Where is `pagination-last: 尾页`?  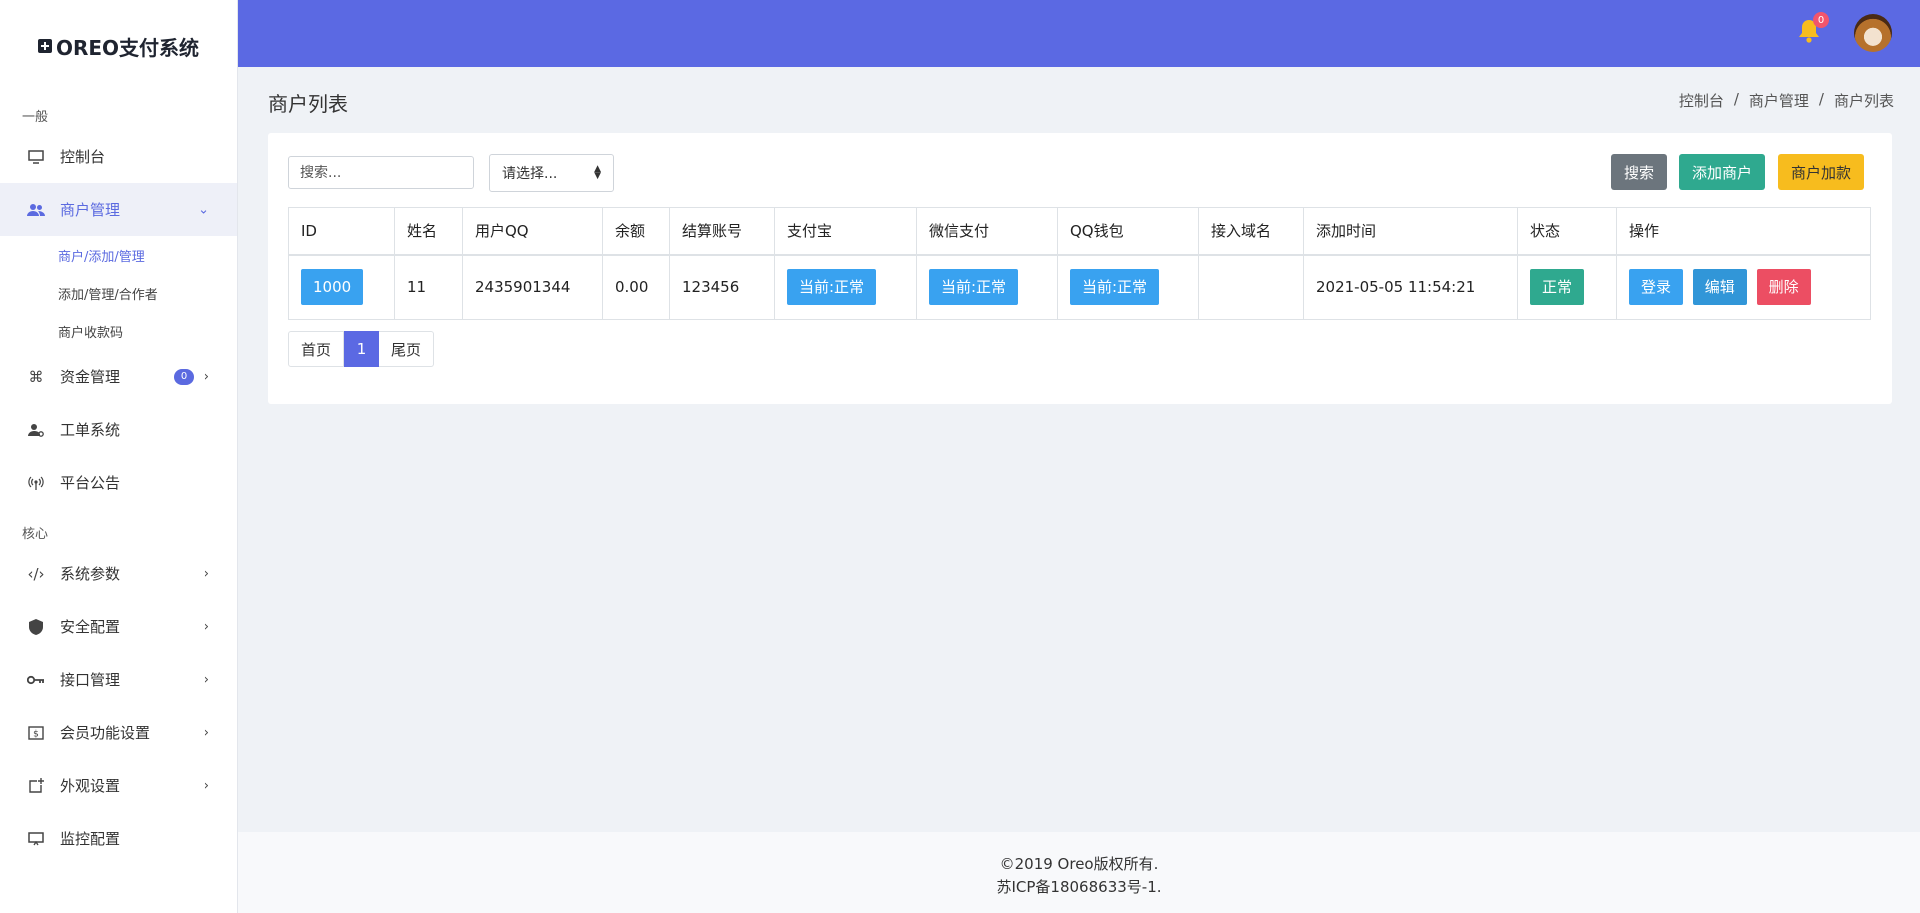 pagination-last: 尾页 is located at coordinates (406, 349).